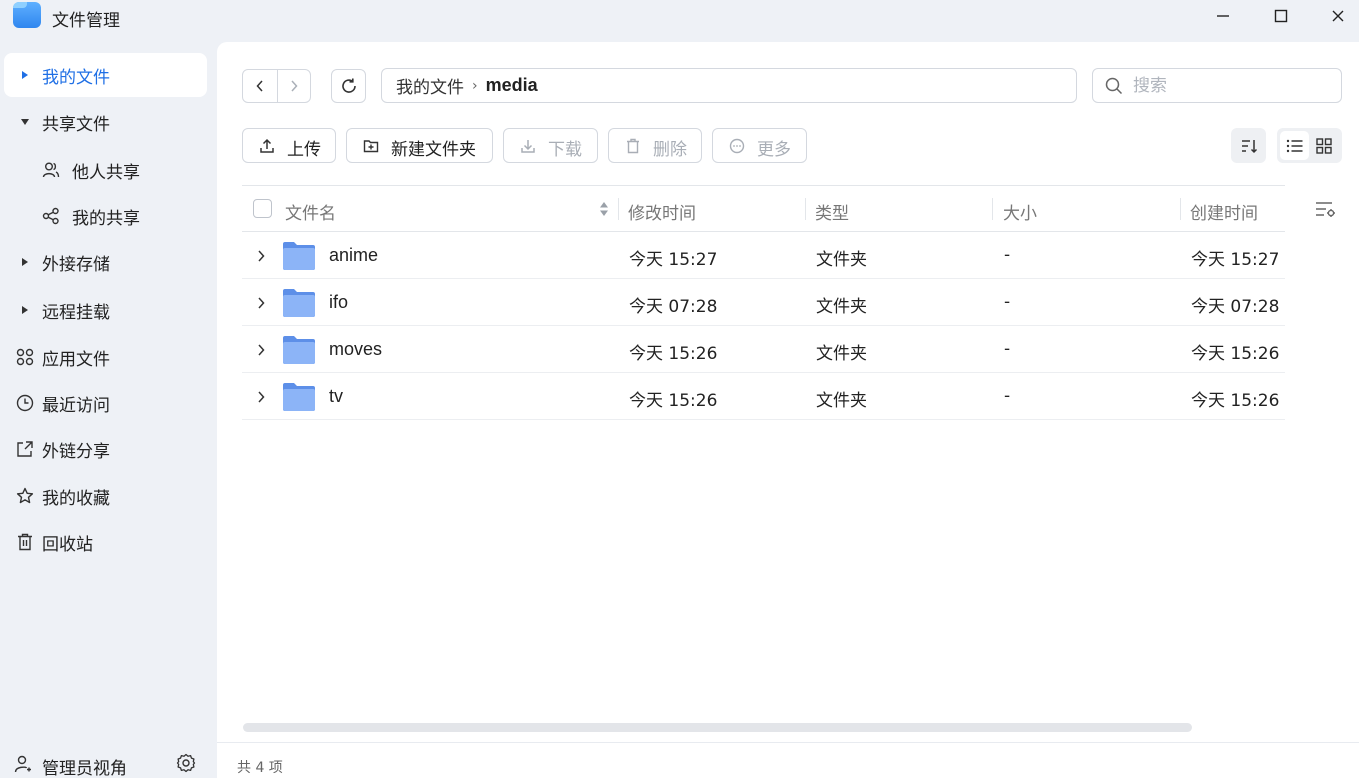 This screenshot has height=778, width=1359. I want to click on breadcrumb-root: 我的文件, so click(430, 85).